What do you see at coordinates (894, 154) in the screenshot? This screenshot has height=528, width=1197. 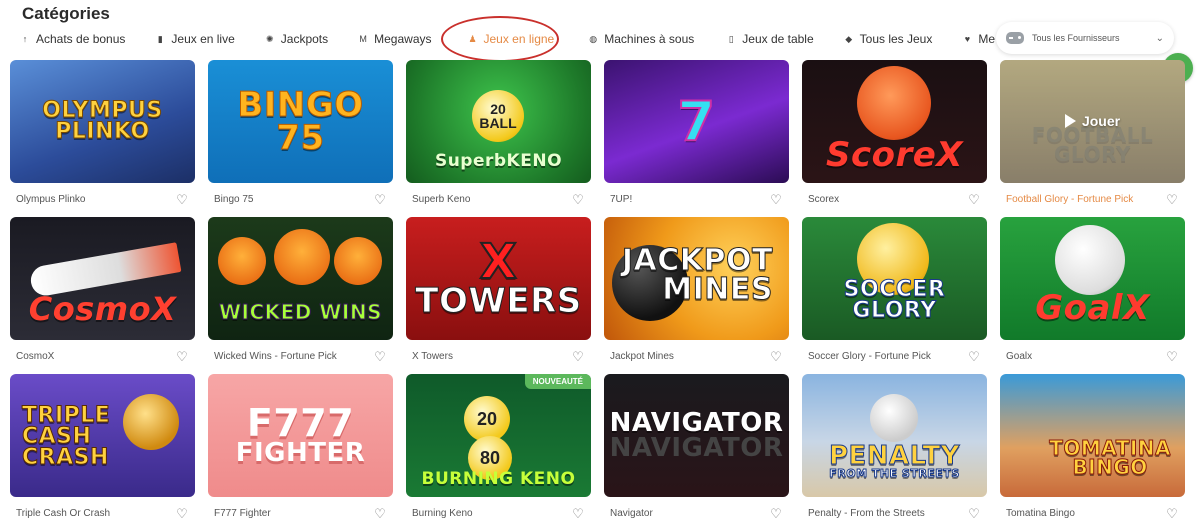 I see `game-logo: ScoreX` at bounding box center [894, 154].